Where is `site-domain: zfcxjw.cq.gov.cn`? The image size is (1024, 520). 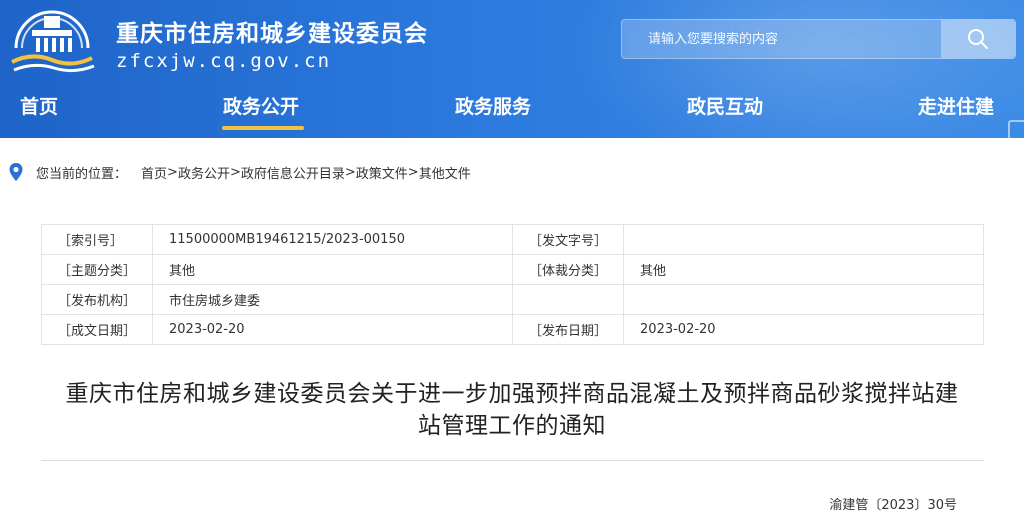
site-domain: zfcxjw.cq.gov.cn is located at coordinates (224, 61).